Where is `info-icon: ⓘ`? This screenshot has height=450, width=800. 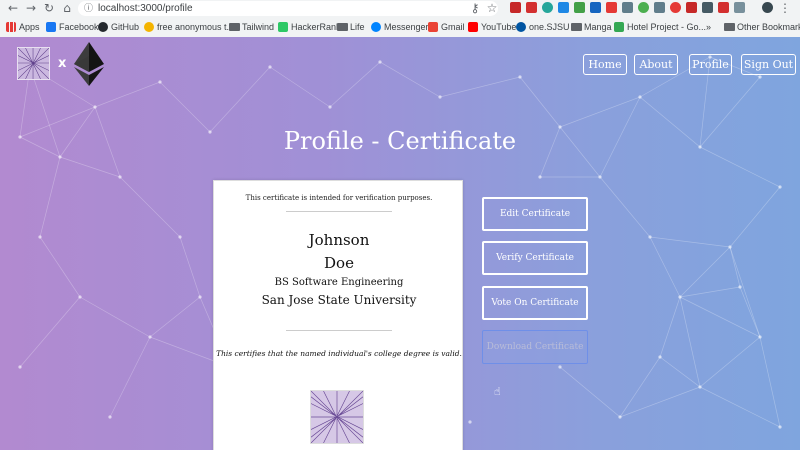 info-icon: ⓘ is located at coordinates (89, 8).